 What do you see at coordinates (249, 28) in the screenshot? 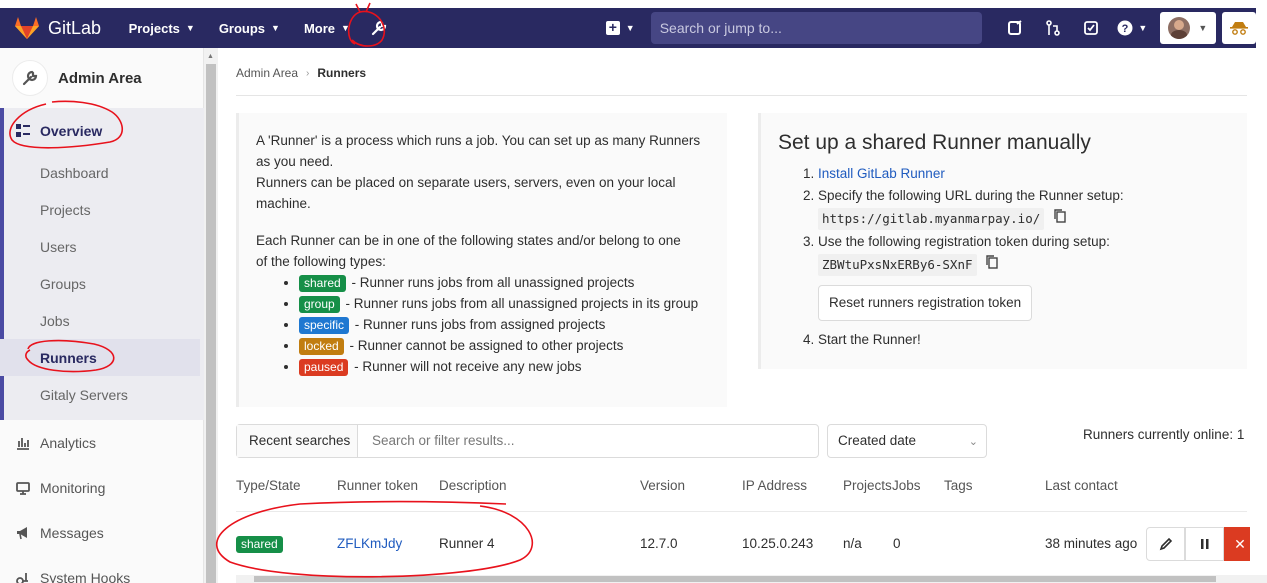
I see `nav-groups-dropdown: Groups ▼` at bounding box center [249, 28].